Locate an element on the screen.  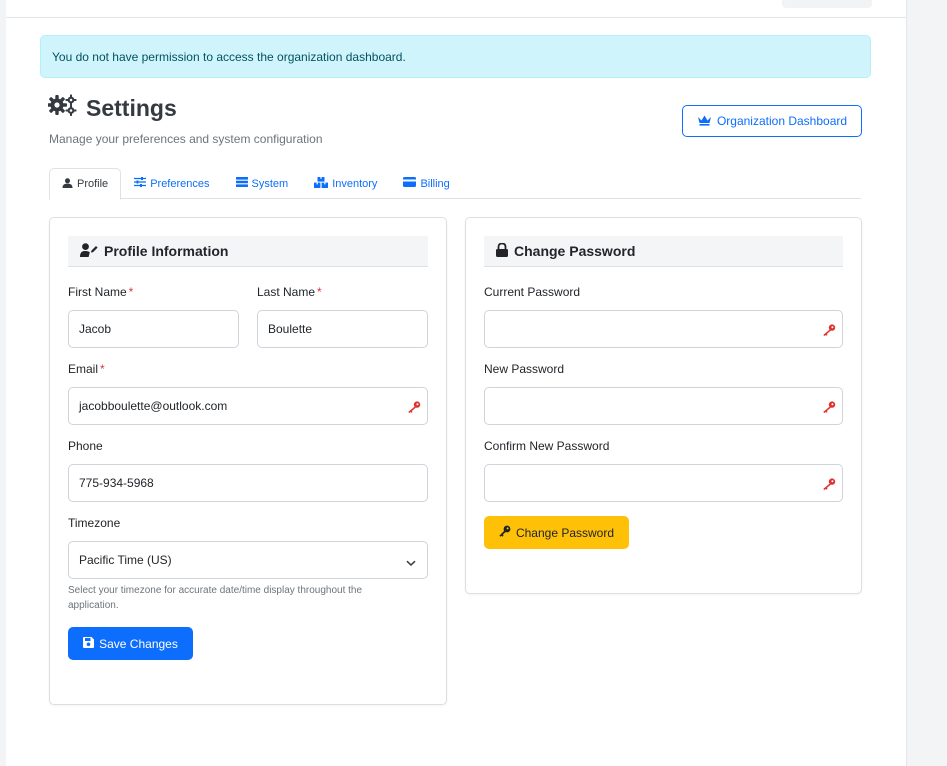
organization-dashboard-button: Organization Dashboard is located at coordinates (772, 121).